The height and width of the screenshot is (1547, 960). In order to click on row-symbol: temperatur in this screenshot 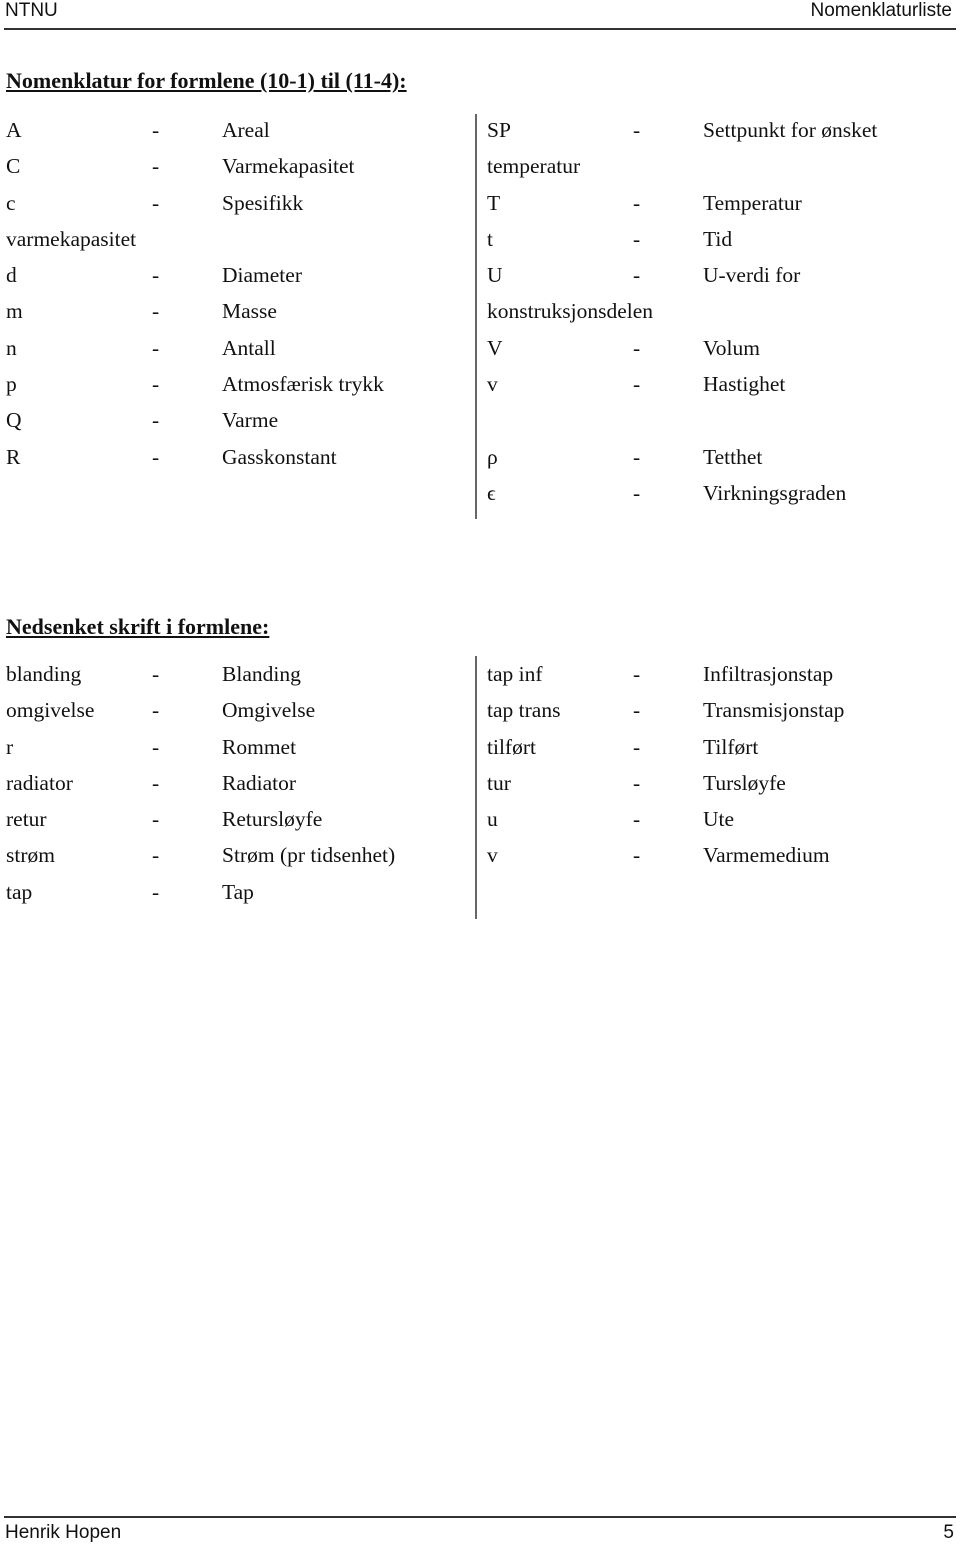, I will do `click(534, 166)`.